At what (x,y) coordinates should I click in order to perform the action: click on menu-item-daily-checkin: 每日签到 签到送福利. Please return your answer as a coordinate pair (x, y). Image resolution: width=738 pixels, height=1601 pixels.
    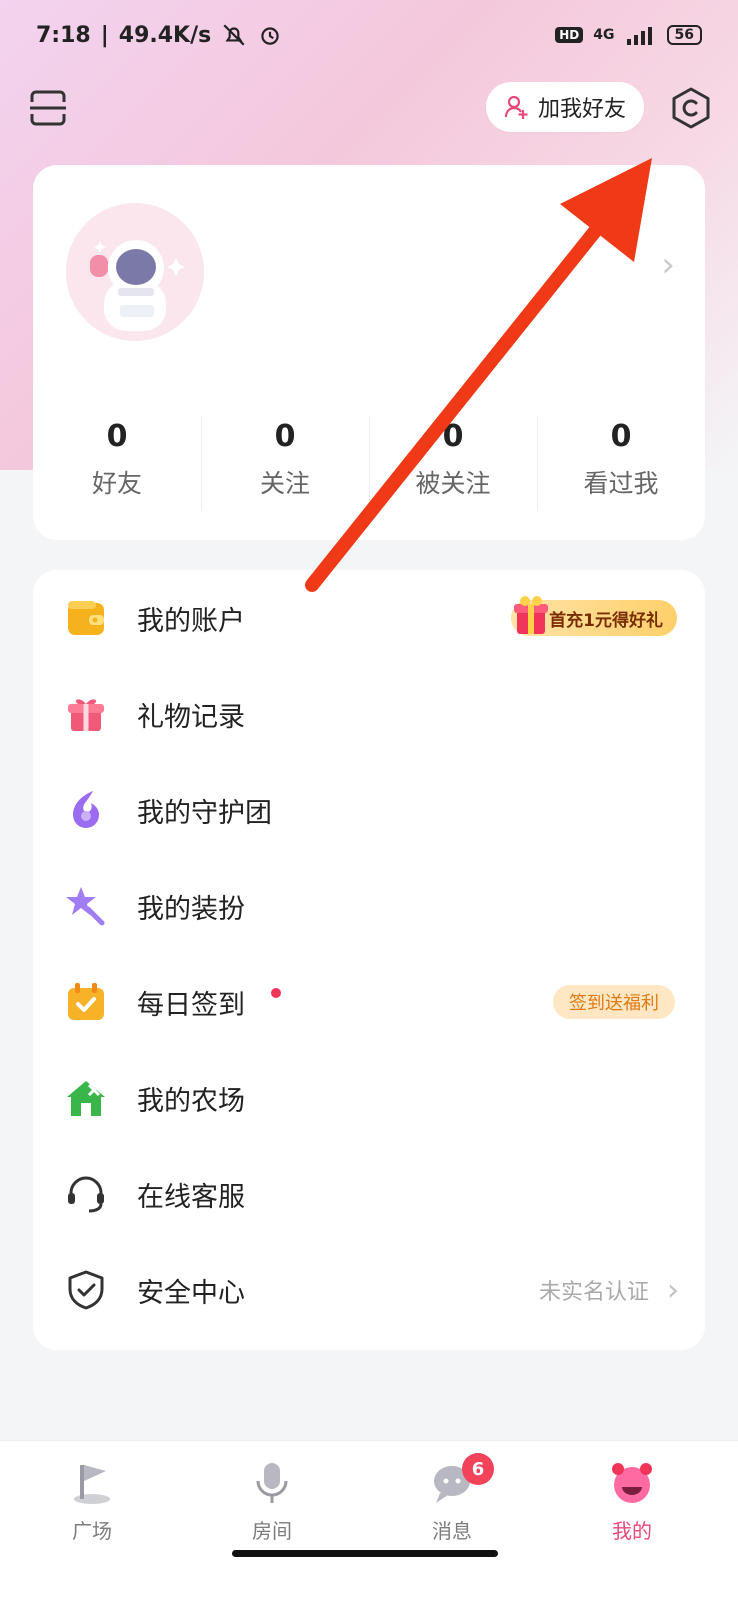
    Looking at the image, I should click on (369, 1002).